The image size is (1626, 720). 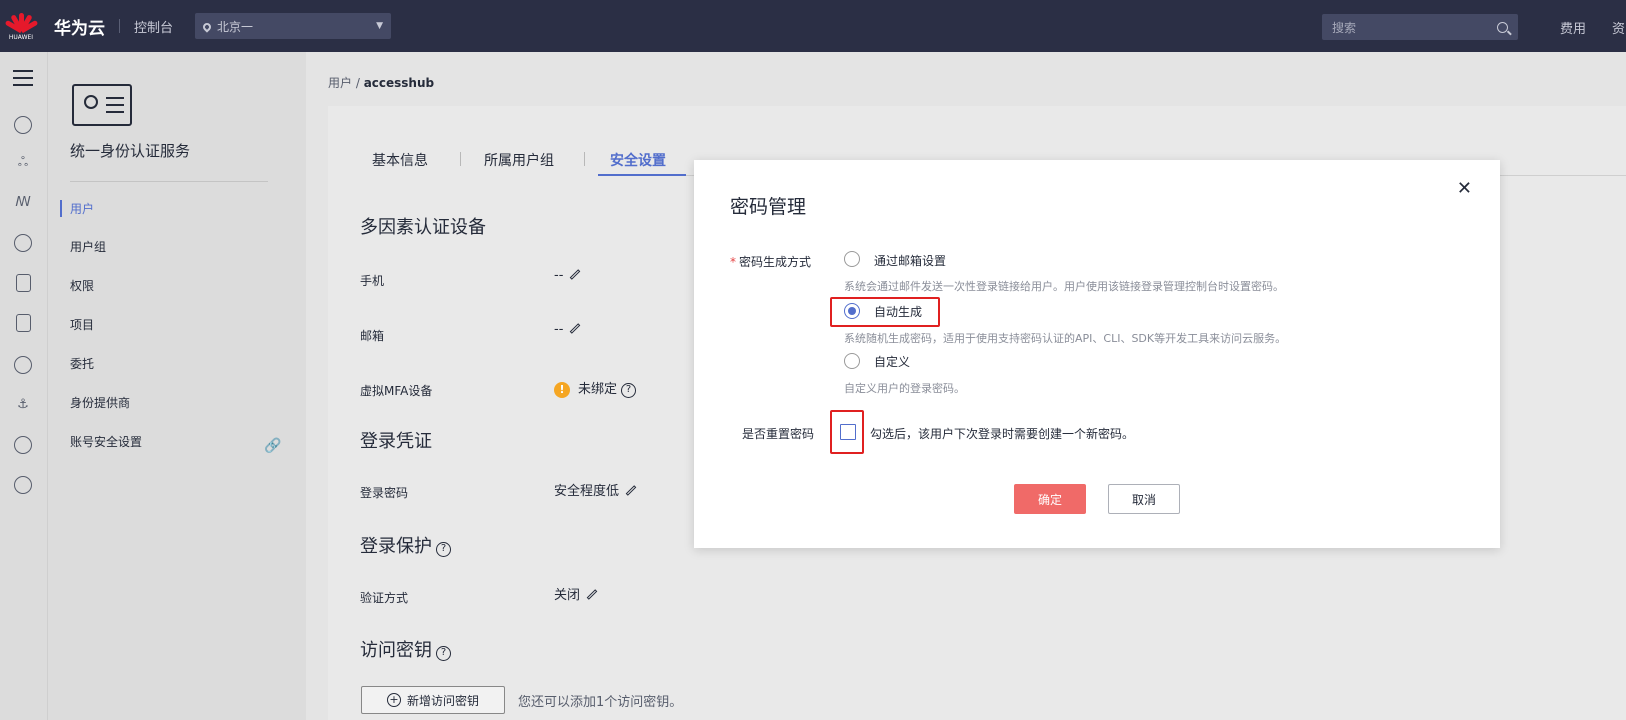 What do you see at coordinates (82, 324) in the screenshot?
I see `sidebar-item-projects: 项目` at bounding box center [82, 324].